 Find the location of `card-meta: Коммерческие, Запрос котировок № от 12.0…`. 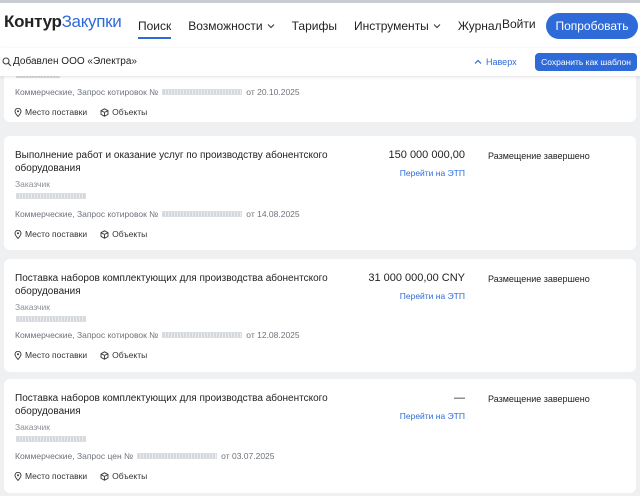

card-meta: Коммерческие, Запрос котировок № от 12.0… is located at coordinates (157, 335).